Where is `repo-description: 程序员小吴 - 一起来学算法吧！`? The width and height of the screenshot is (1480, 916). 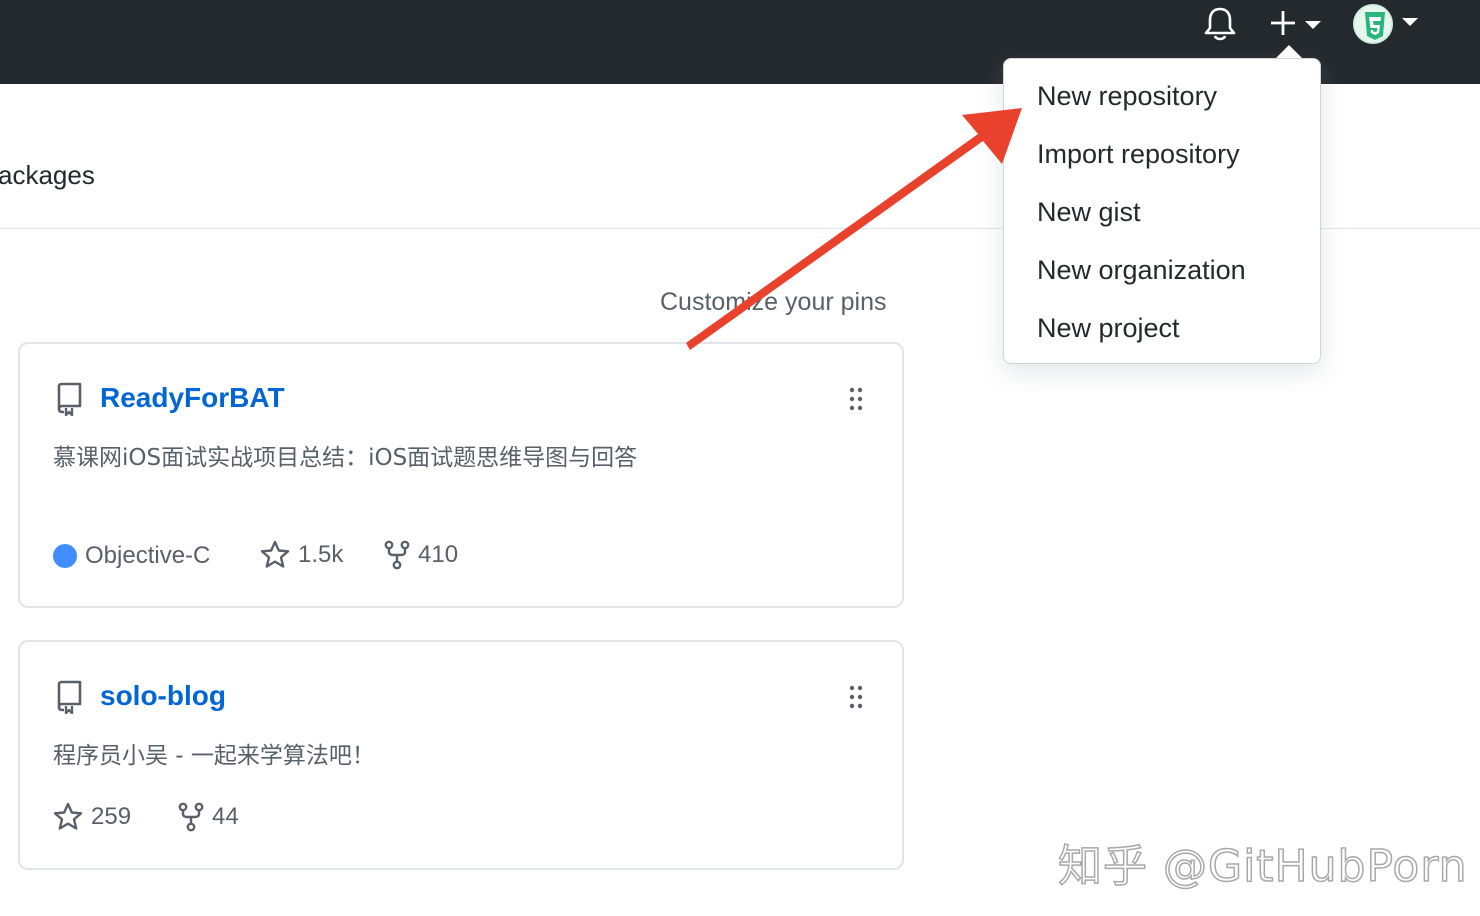
repo-description: 程序员小吴 - 一起来学算法吧！ is located at coordinates (214, 756).